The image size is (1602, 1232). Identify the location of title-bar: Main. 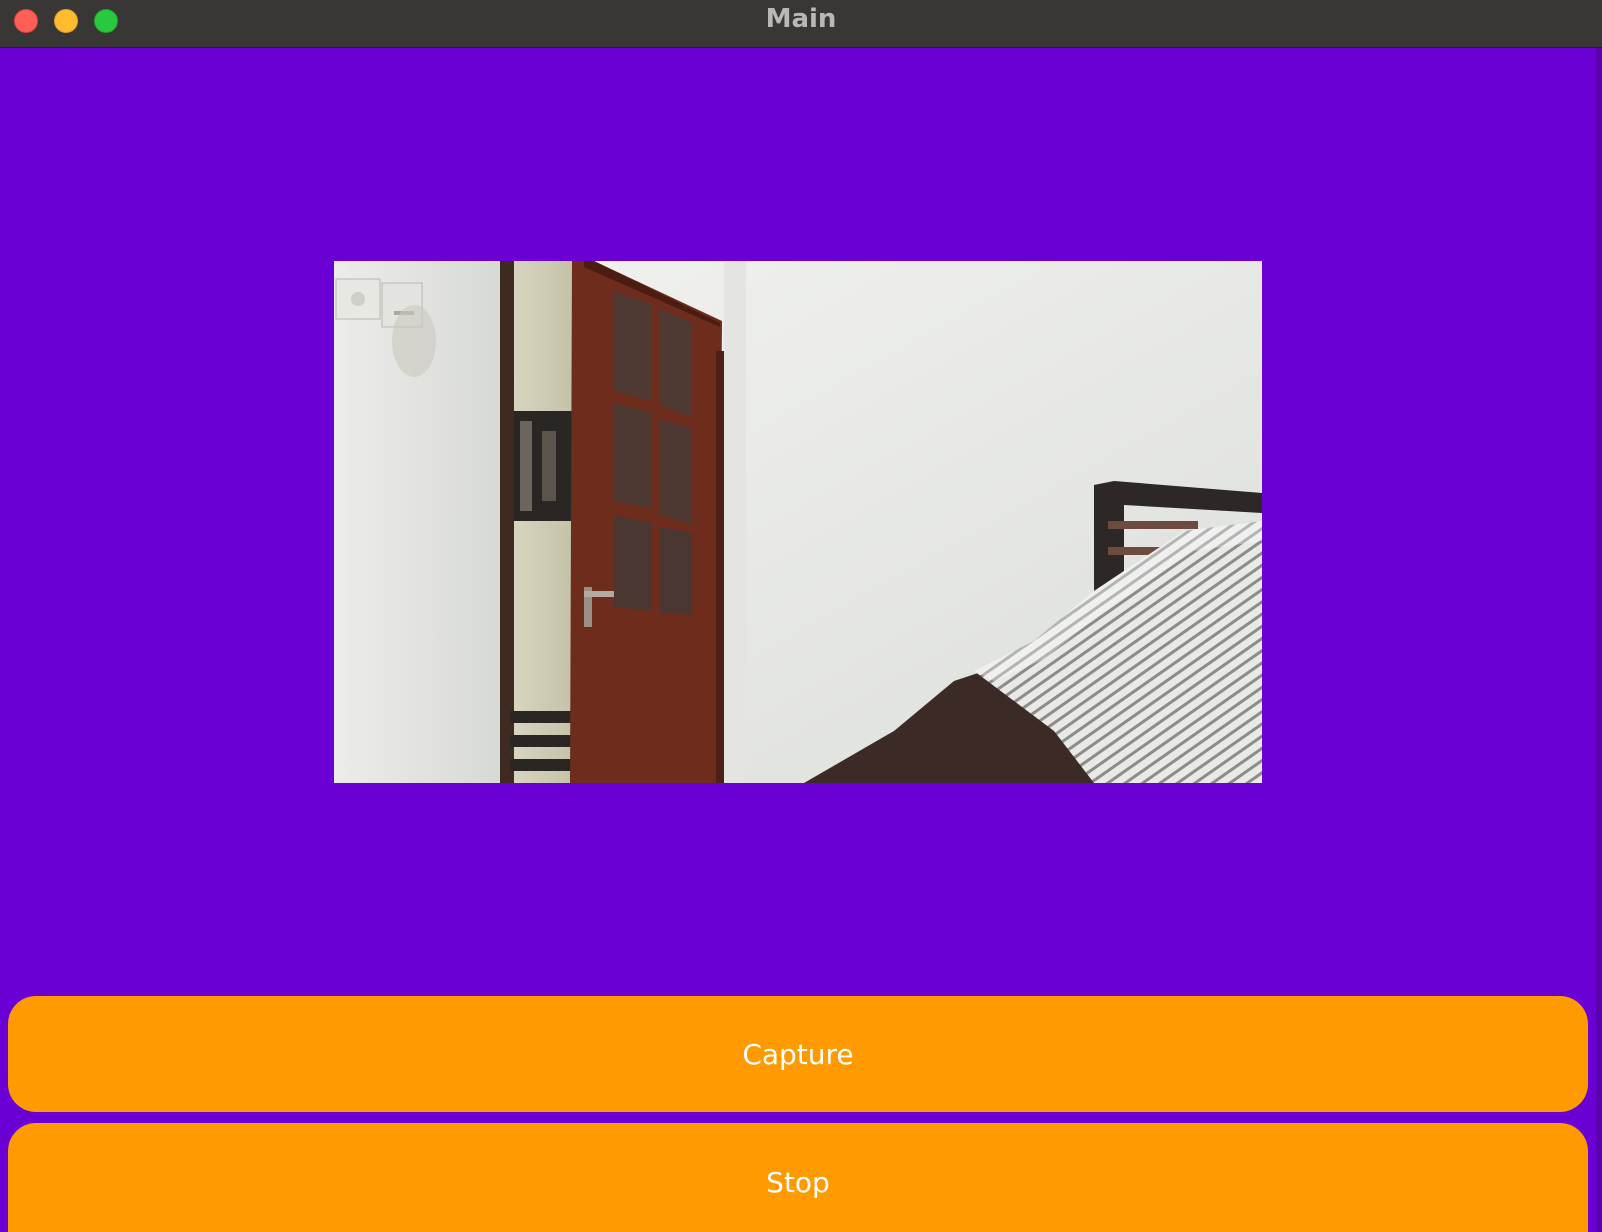
(801, 24).